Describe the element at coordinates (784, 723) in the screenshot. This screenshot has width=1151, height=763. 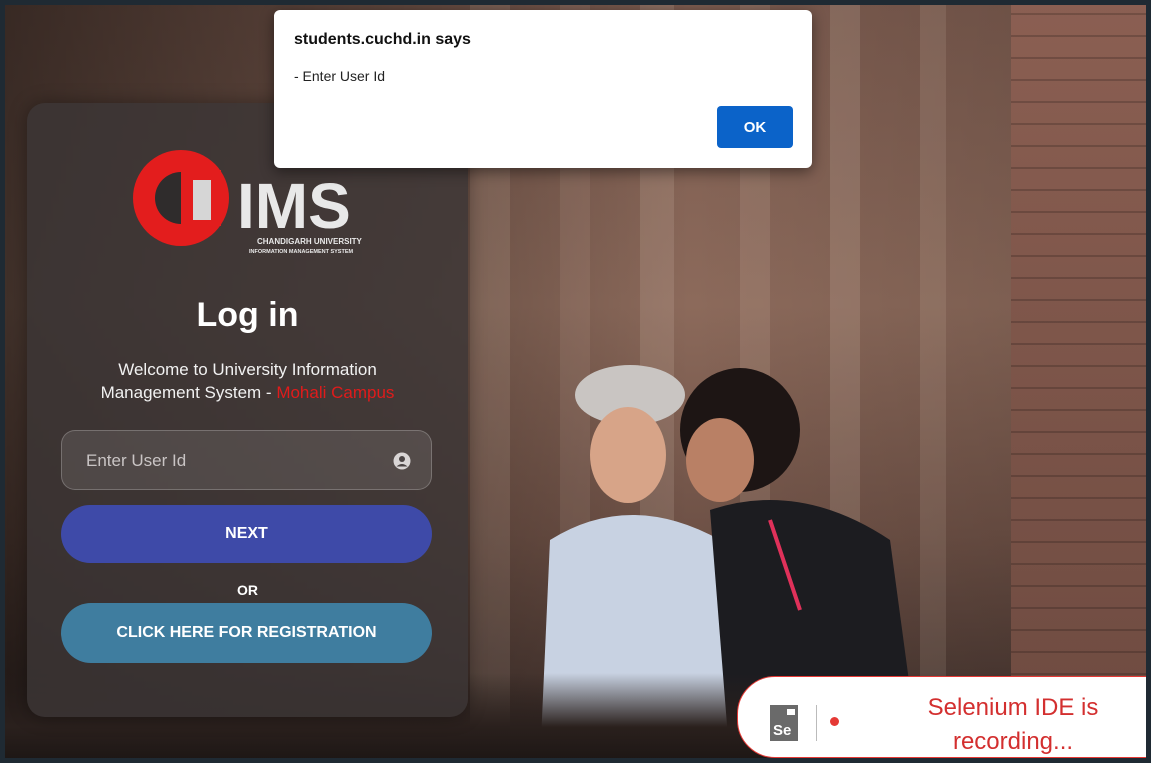
I see `selenium-logo-icon: Se` at that location.